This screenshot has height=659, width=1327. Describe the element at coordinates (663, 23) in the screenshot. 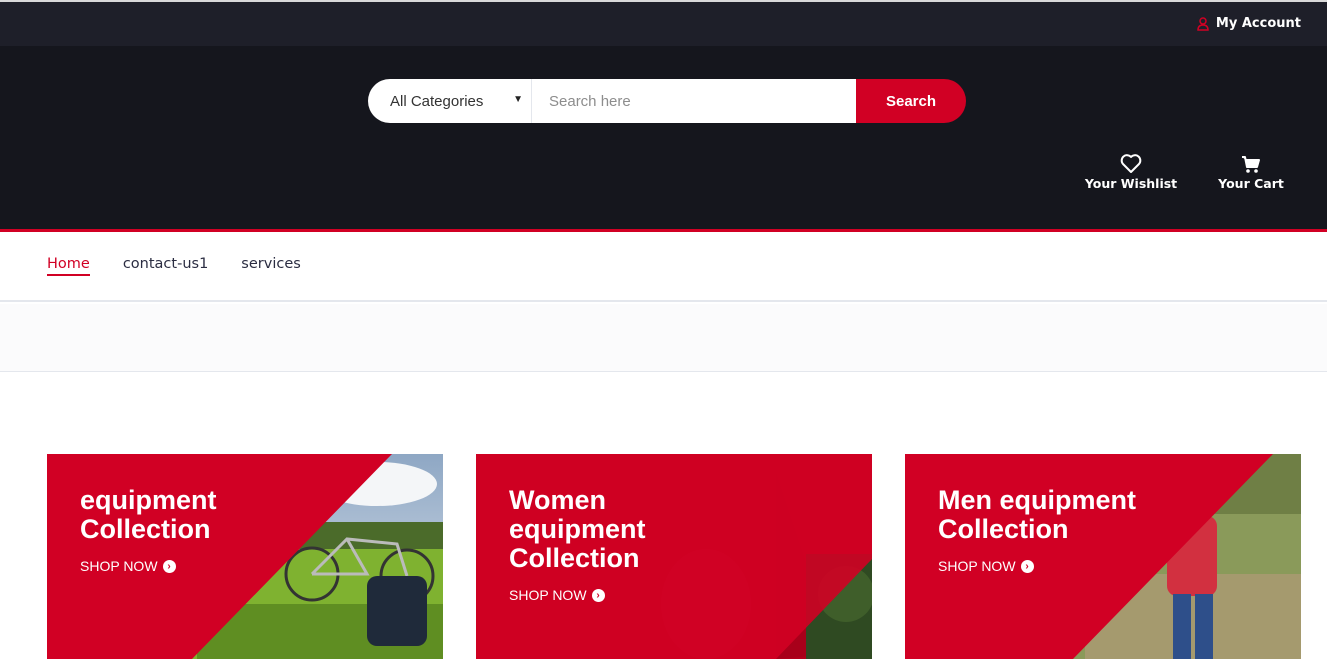

I see `top-bar: My Account` at that location.